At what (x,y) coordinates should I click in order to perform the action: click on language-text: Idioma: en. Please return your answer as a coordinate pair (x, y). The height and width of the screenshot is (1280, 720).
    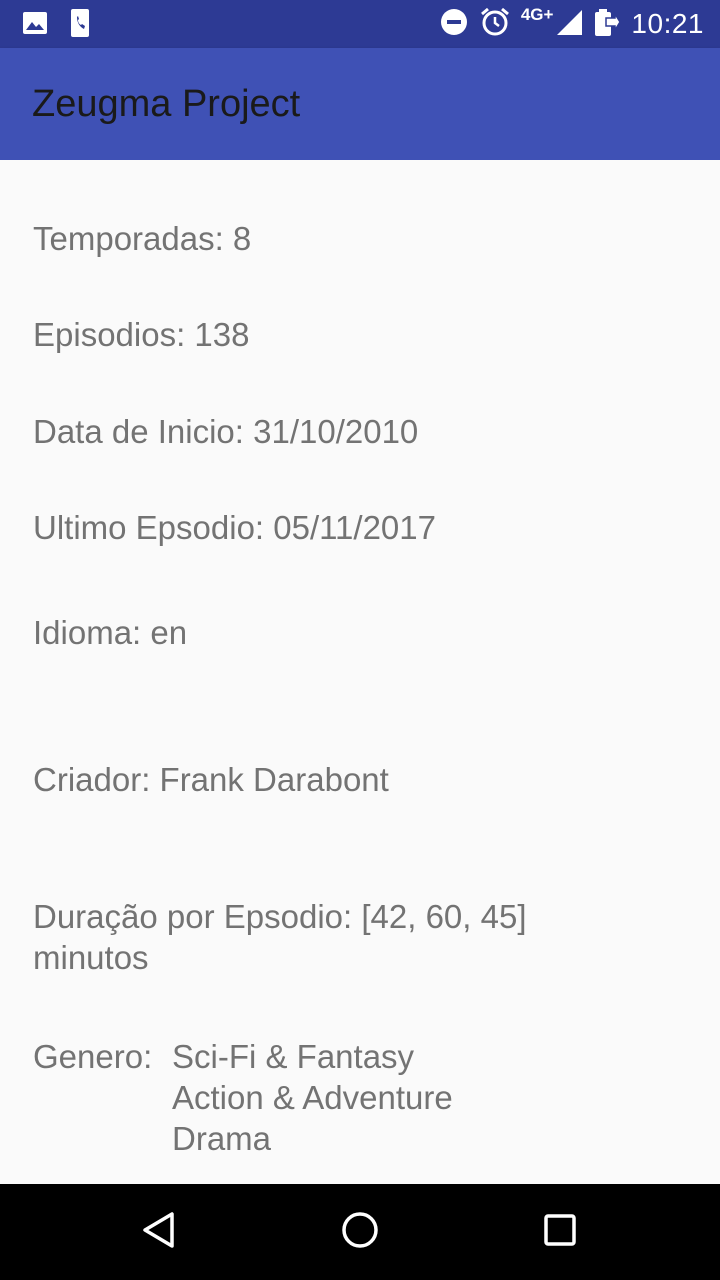
    Looking at the image, I should click on (110, 632).